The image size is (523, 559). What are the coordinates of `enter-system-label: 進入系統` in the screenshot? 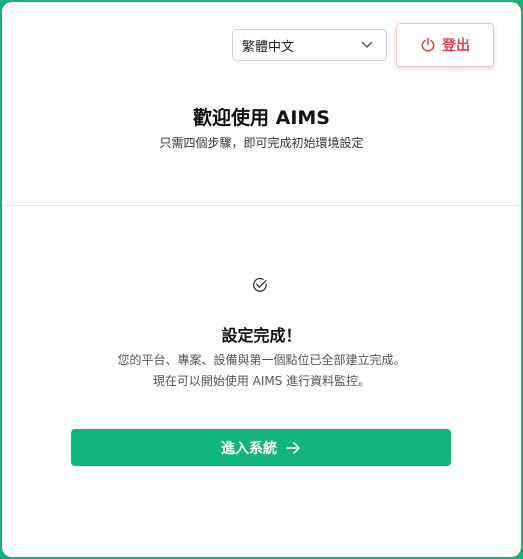 It's located at (249, 448).